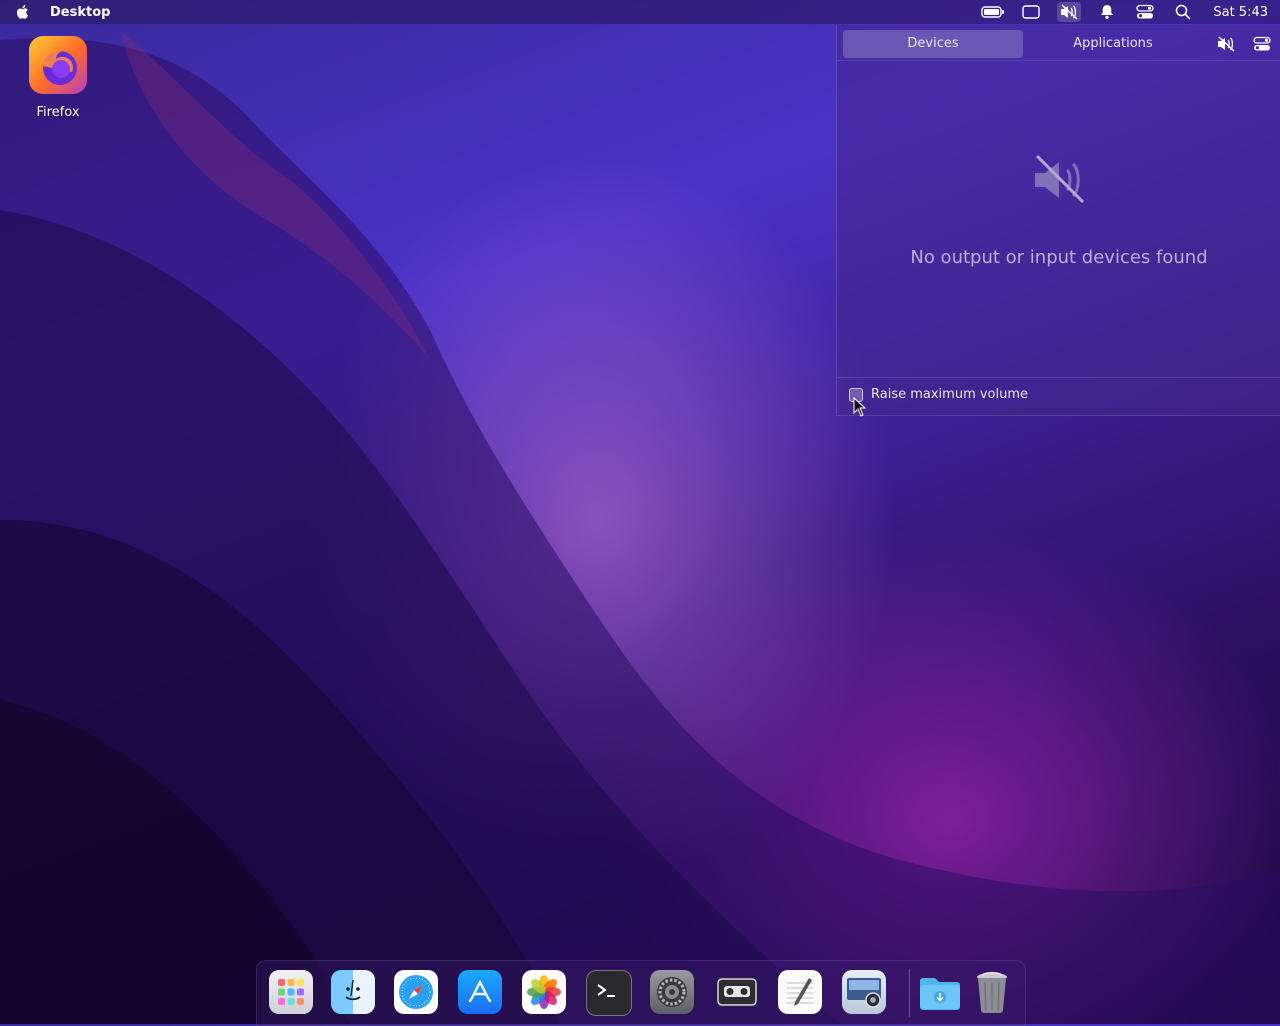 This screenshot has height=1026, width=1280. I want to click on active-app-name: Desktop, so click(80, 12).